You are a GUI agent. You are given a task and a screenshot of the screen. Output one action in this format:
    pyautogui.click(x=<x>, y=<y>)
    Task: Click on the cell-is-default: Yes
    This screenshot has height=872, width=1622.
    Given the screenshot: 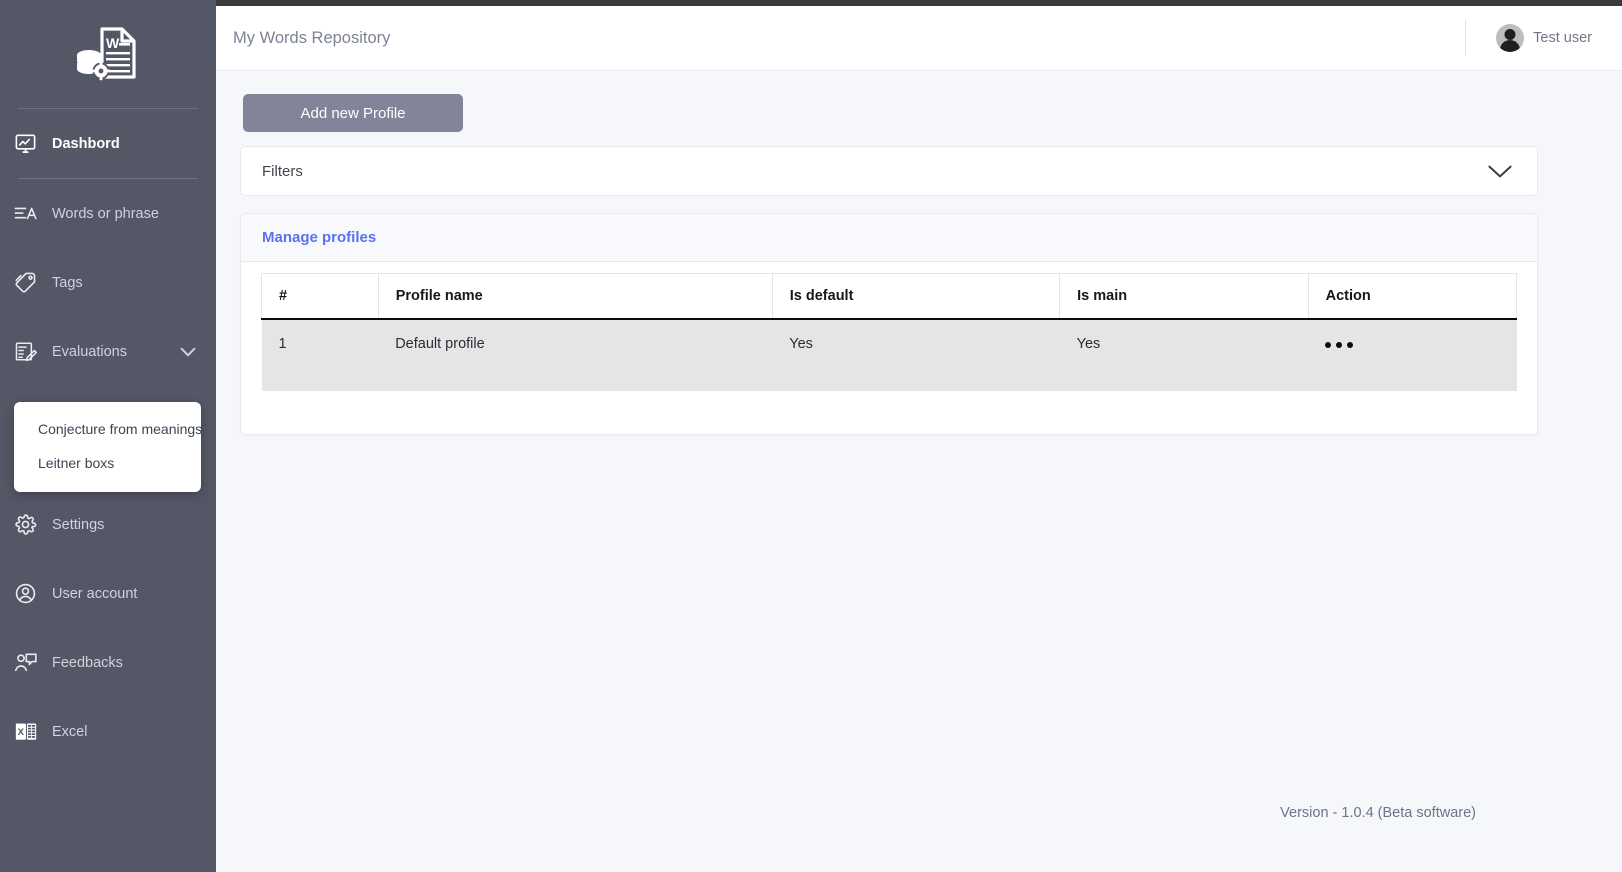 What is the action you would take?
    pyautogui.click(x=916, y=355)
    